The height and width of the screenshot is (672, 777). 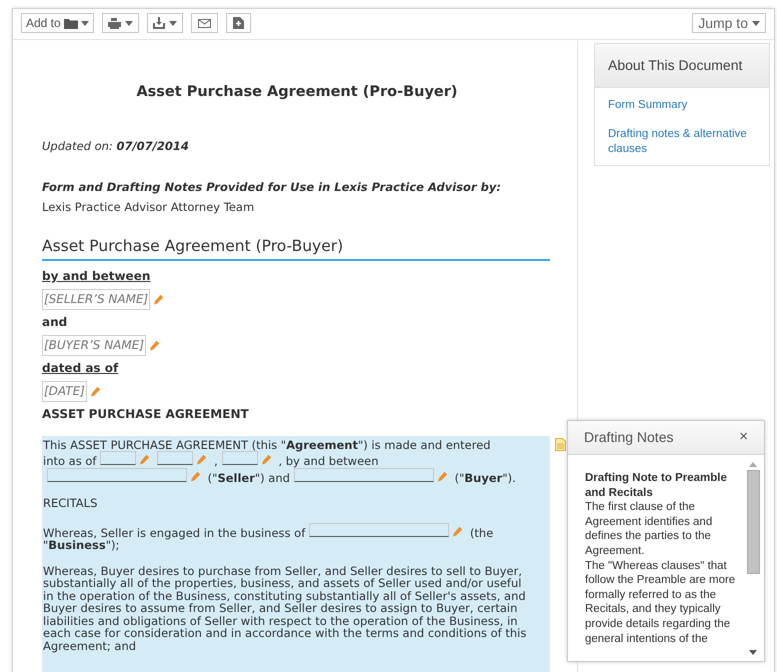 I want to click on add-page-icon, so click(x=238, y=23).